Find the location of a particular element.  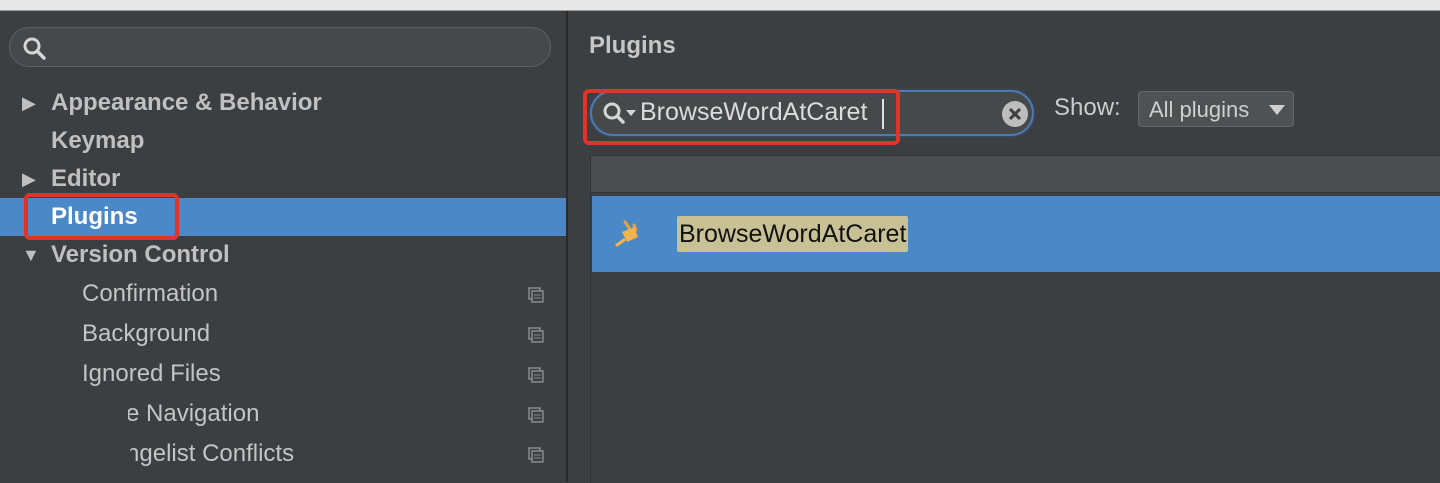

plugin-name-highlight: BrowseWordAtCaret is located at coordinates (793, 234).